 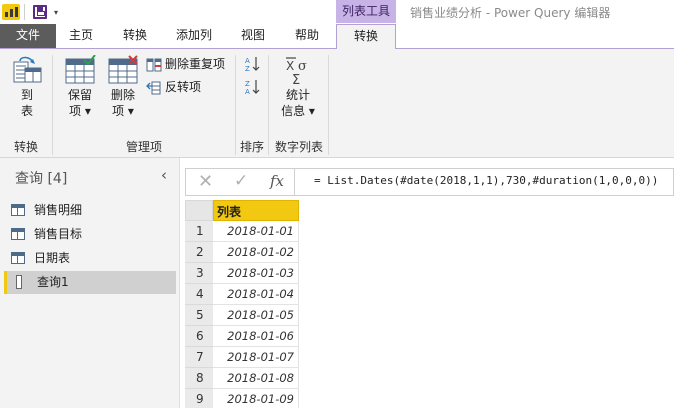 What do you see at coordinates (199, 378) in the screenshot?
I see `row-number: 8` at bounding box center [199, 378].